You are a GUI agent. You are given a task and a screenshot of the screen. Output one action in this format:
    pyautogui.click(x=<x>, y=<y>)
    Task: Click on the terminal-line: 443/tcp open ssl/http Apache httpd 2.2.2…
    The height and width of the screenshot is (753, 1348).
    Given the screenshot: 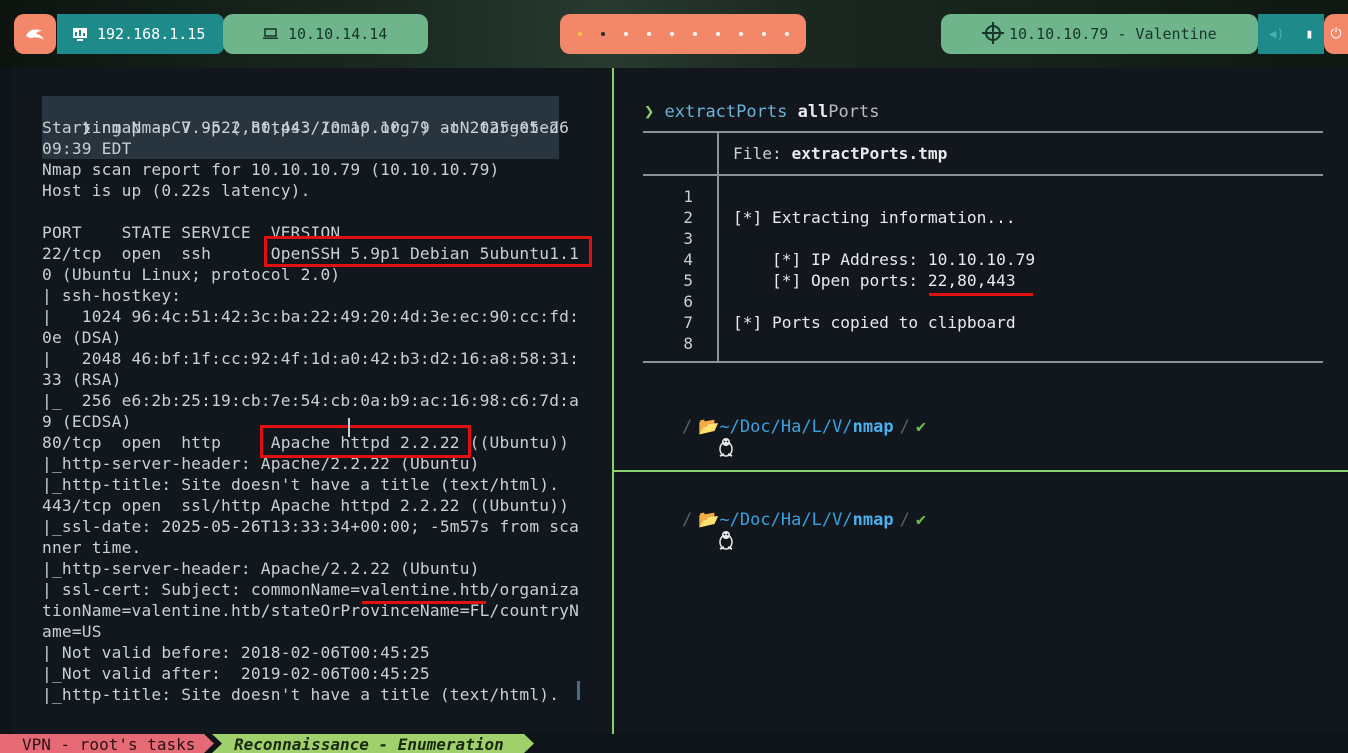 What is the action you would take?
    pyautogui.click(x=306, y=505)
    